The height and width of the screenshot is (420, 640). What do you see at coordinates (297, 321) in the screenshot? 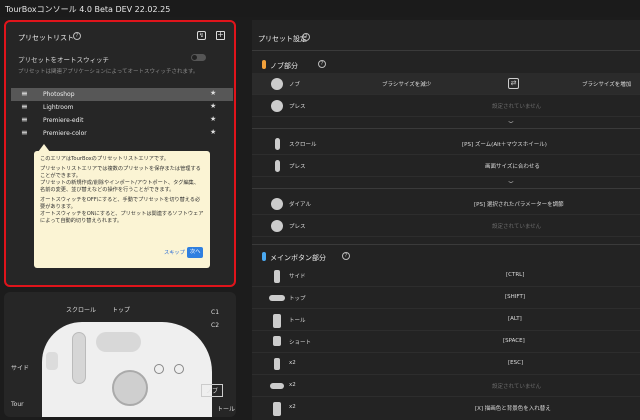
I see `button-label: トール` at bounding box center [297, 321].